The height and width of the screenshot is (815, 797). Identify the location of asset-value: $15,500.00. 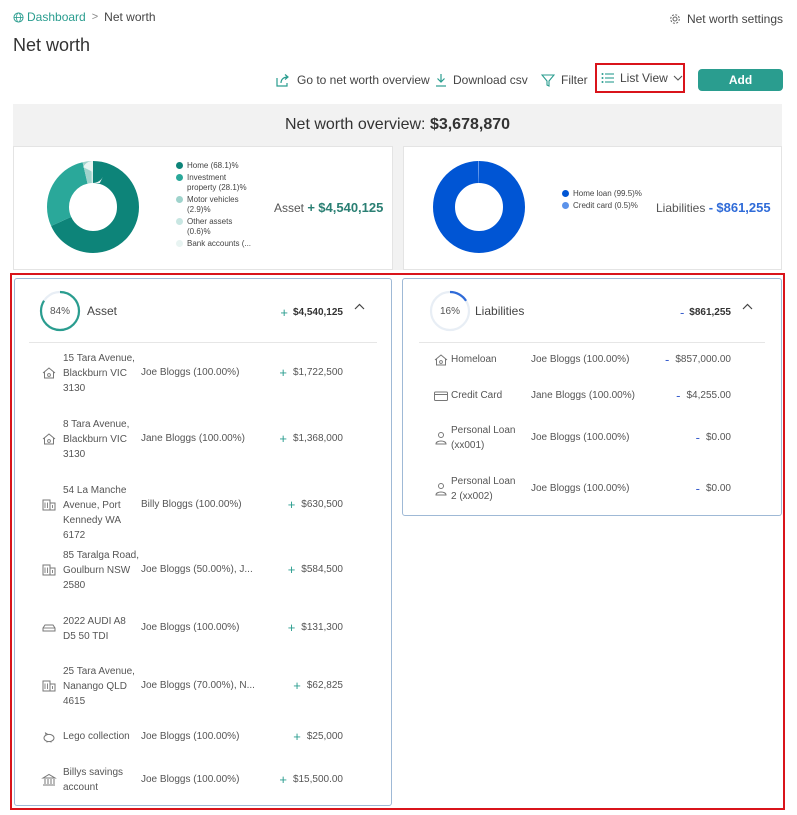
(317, 779).